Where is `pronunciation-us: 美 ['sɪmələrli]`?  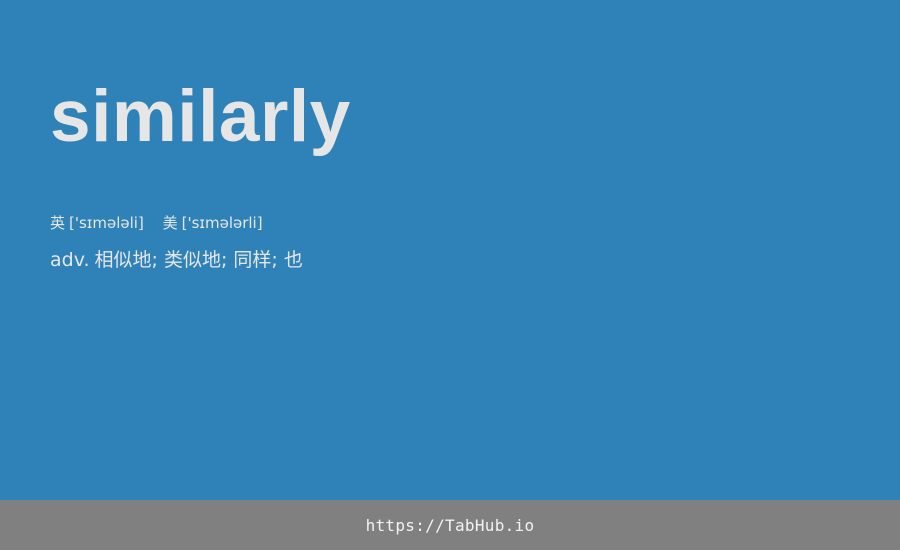 pronunciation-us: 美 ['sɪmələrli] is located at coordinates (213, 223).